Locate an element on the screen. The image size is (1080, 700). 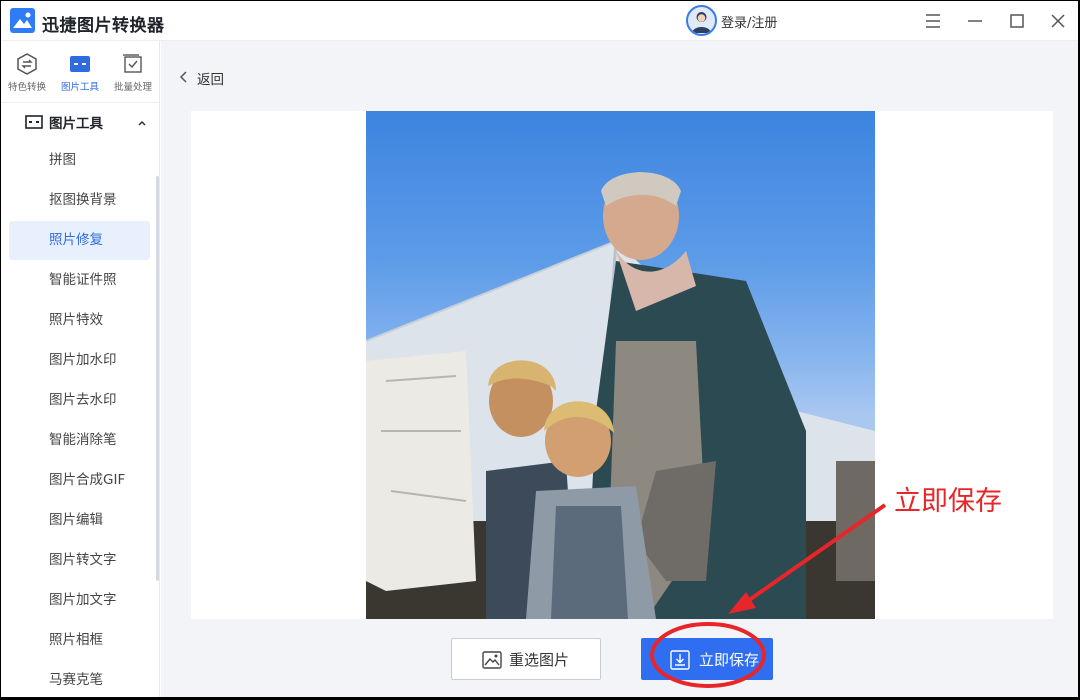
group-header-image-tools: 图片工具 is located at coordinates (80, 121).